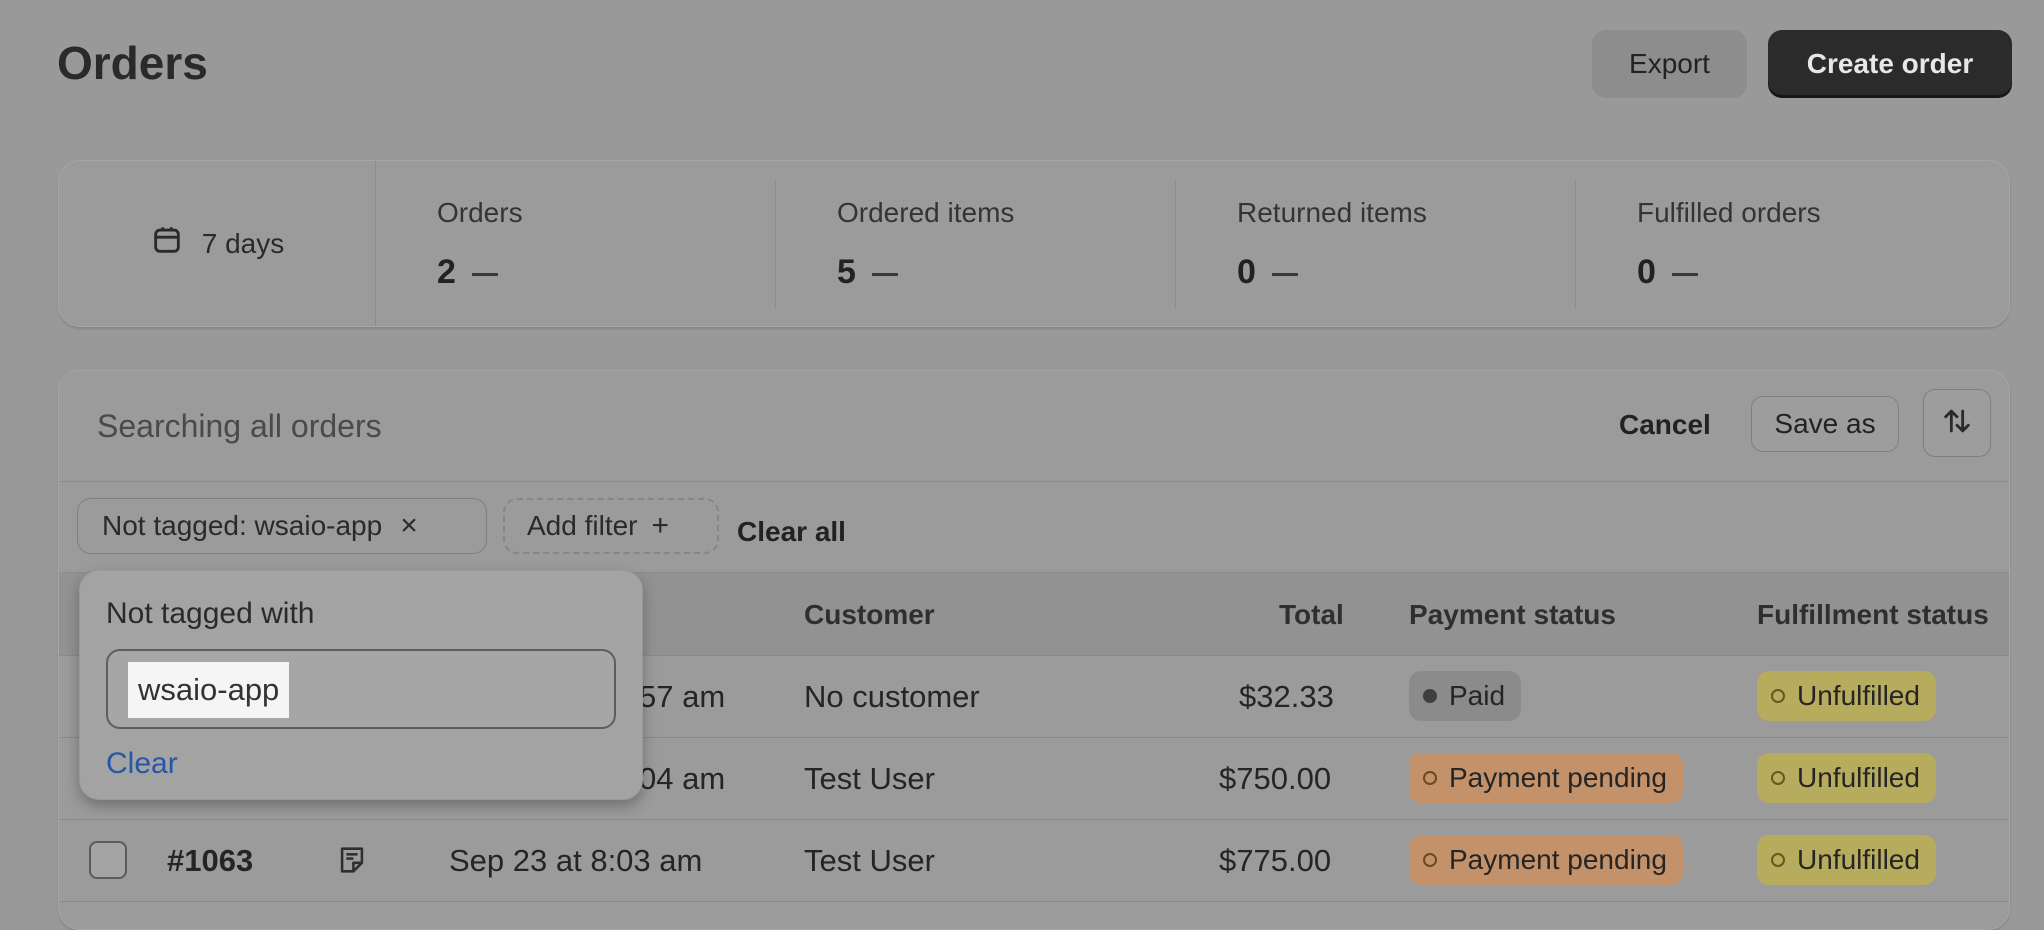 This screenshot has height=930, width=2044. What do you see at coordinates (791, 532) in the screenshot?
I see `clear-all-button: Clear all` at bounding box center [791, 532].